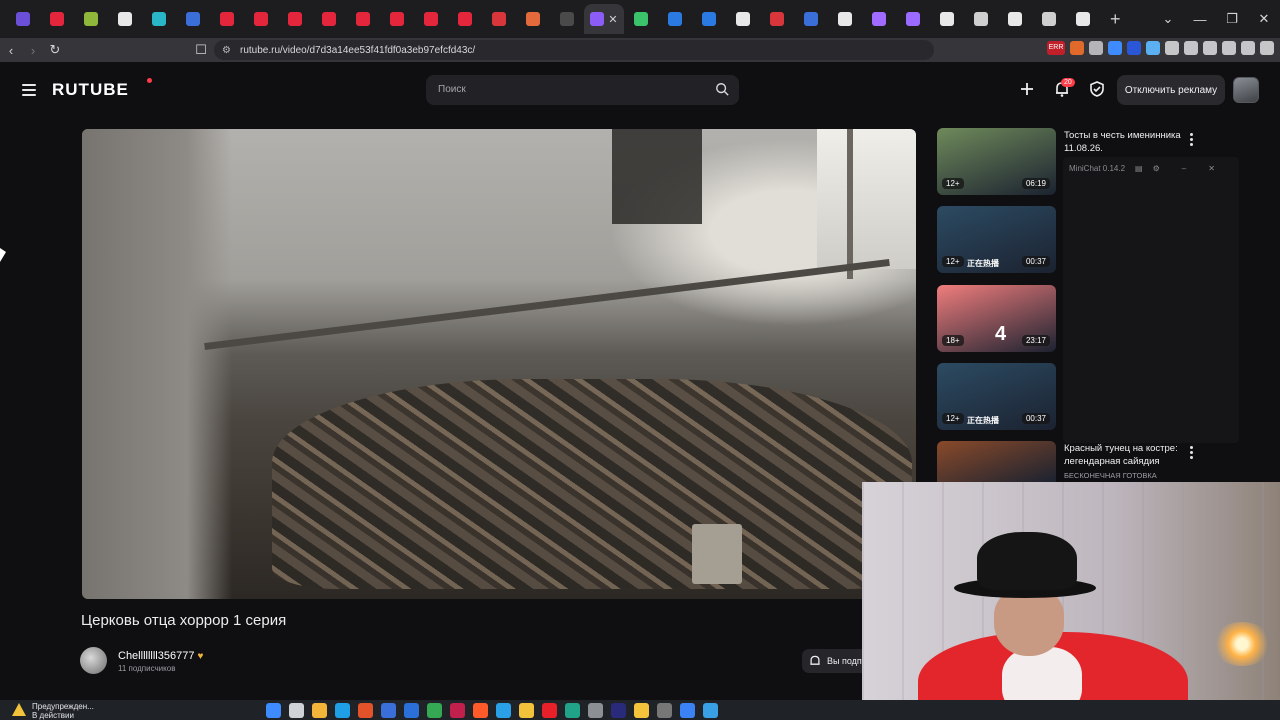  I want to click on ext-error-icon: ERR, so click(1056, 48).